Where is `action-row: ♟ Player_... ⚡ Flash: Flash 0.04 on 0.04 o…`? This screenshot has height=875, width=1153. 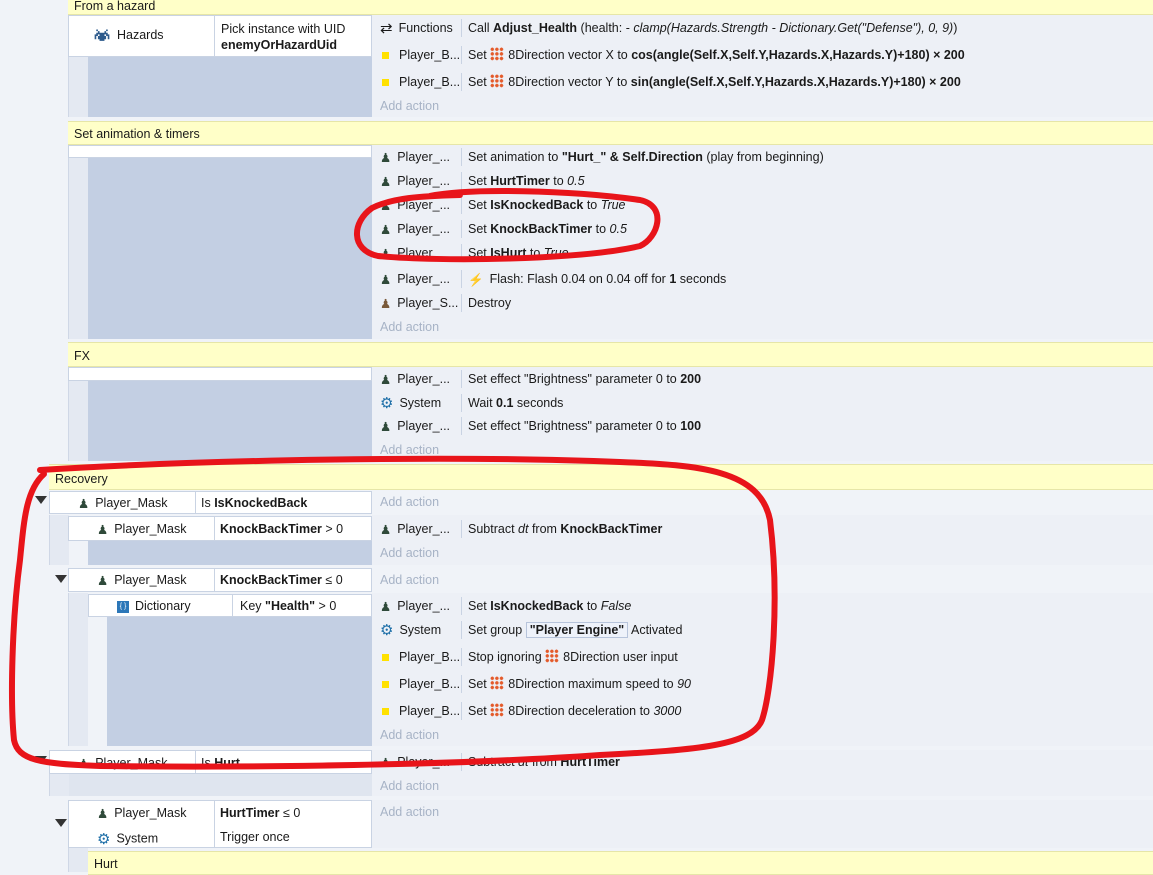 action-row: ♟ Player_... ⚡ Flash: Flash 0.04 on 0.04 o… is located at coordinates (762, 279).